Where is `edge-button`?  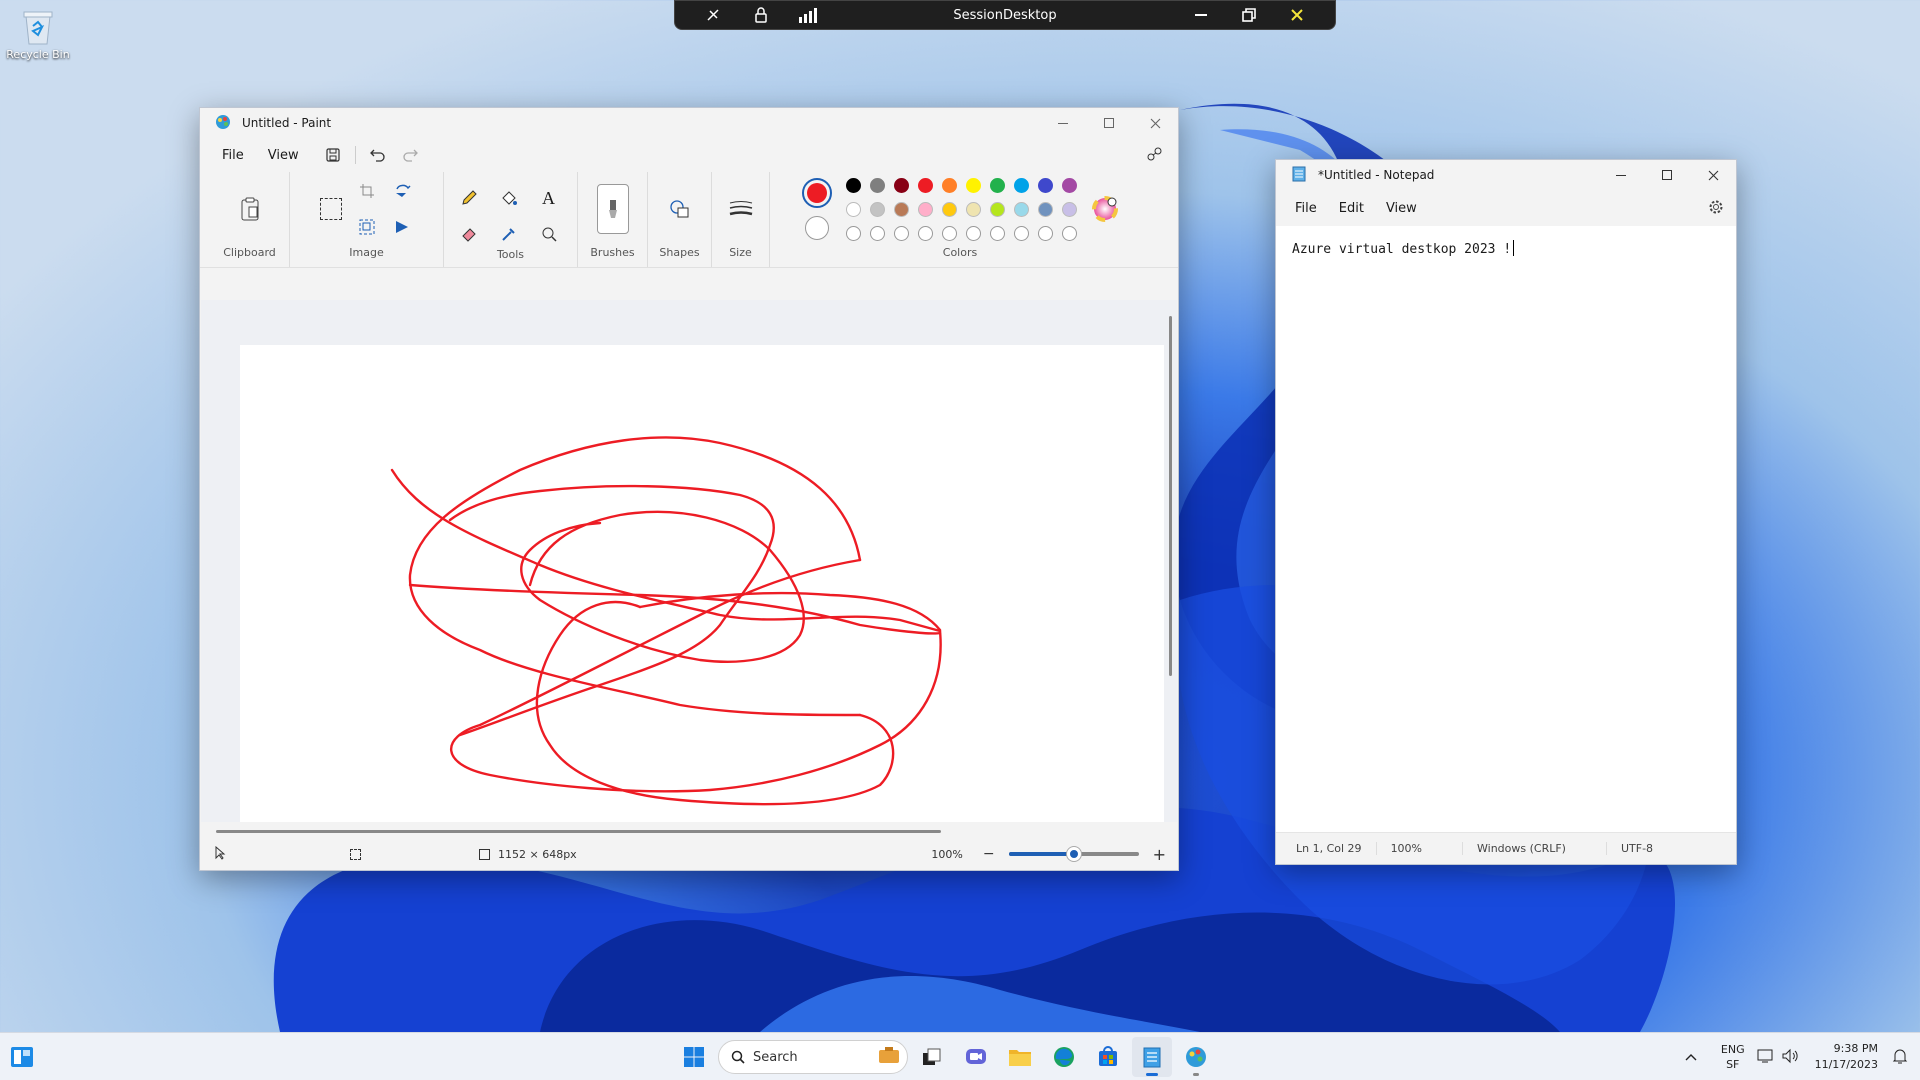
edge-button is located at coordinates (1064, 1057).